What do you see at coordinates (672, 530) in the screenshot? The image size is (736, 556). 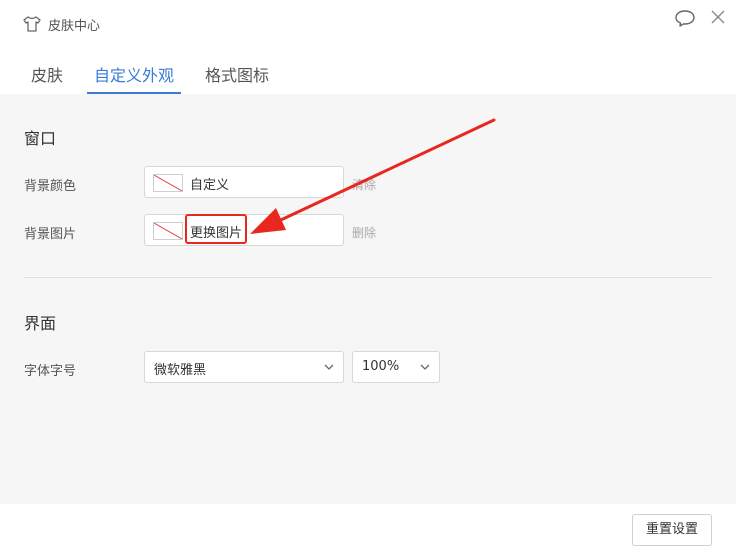 I see `reset-settings-button: 重置设置` at bounding box center [672, 530].